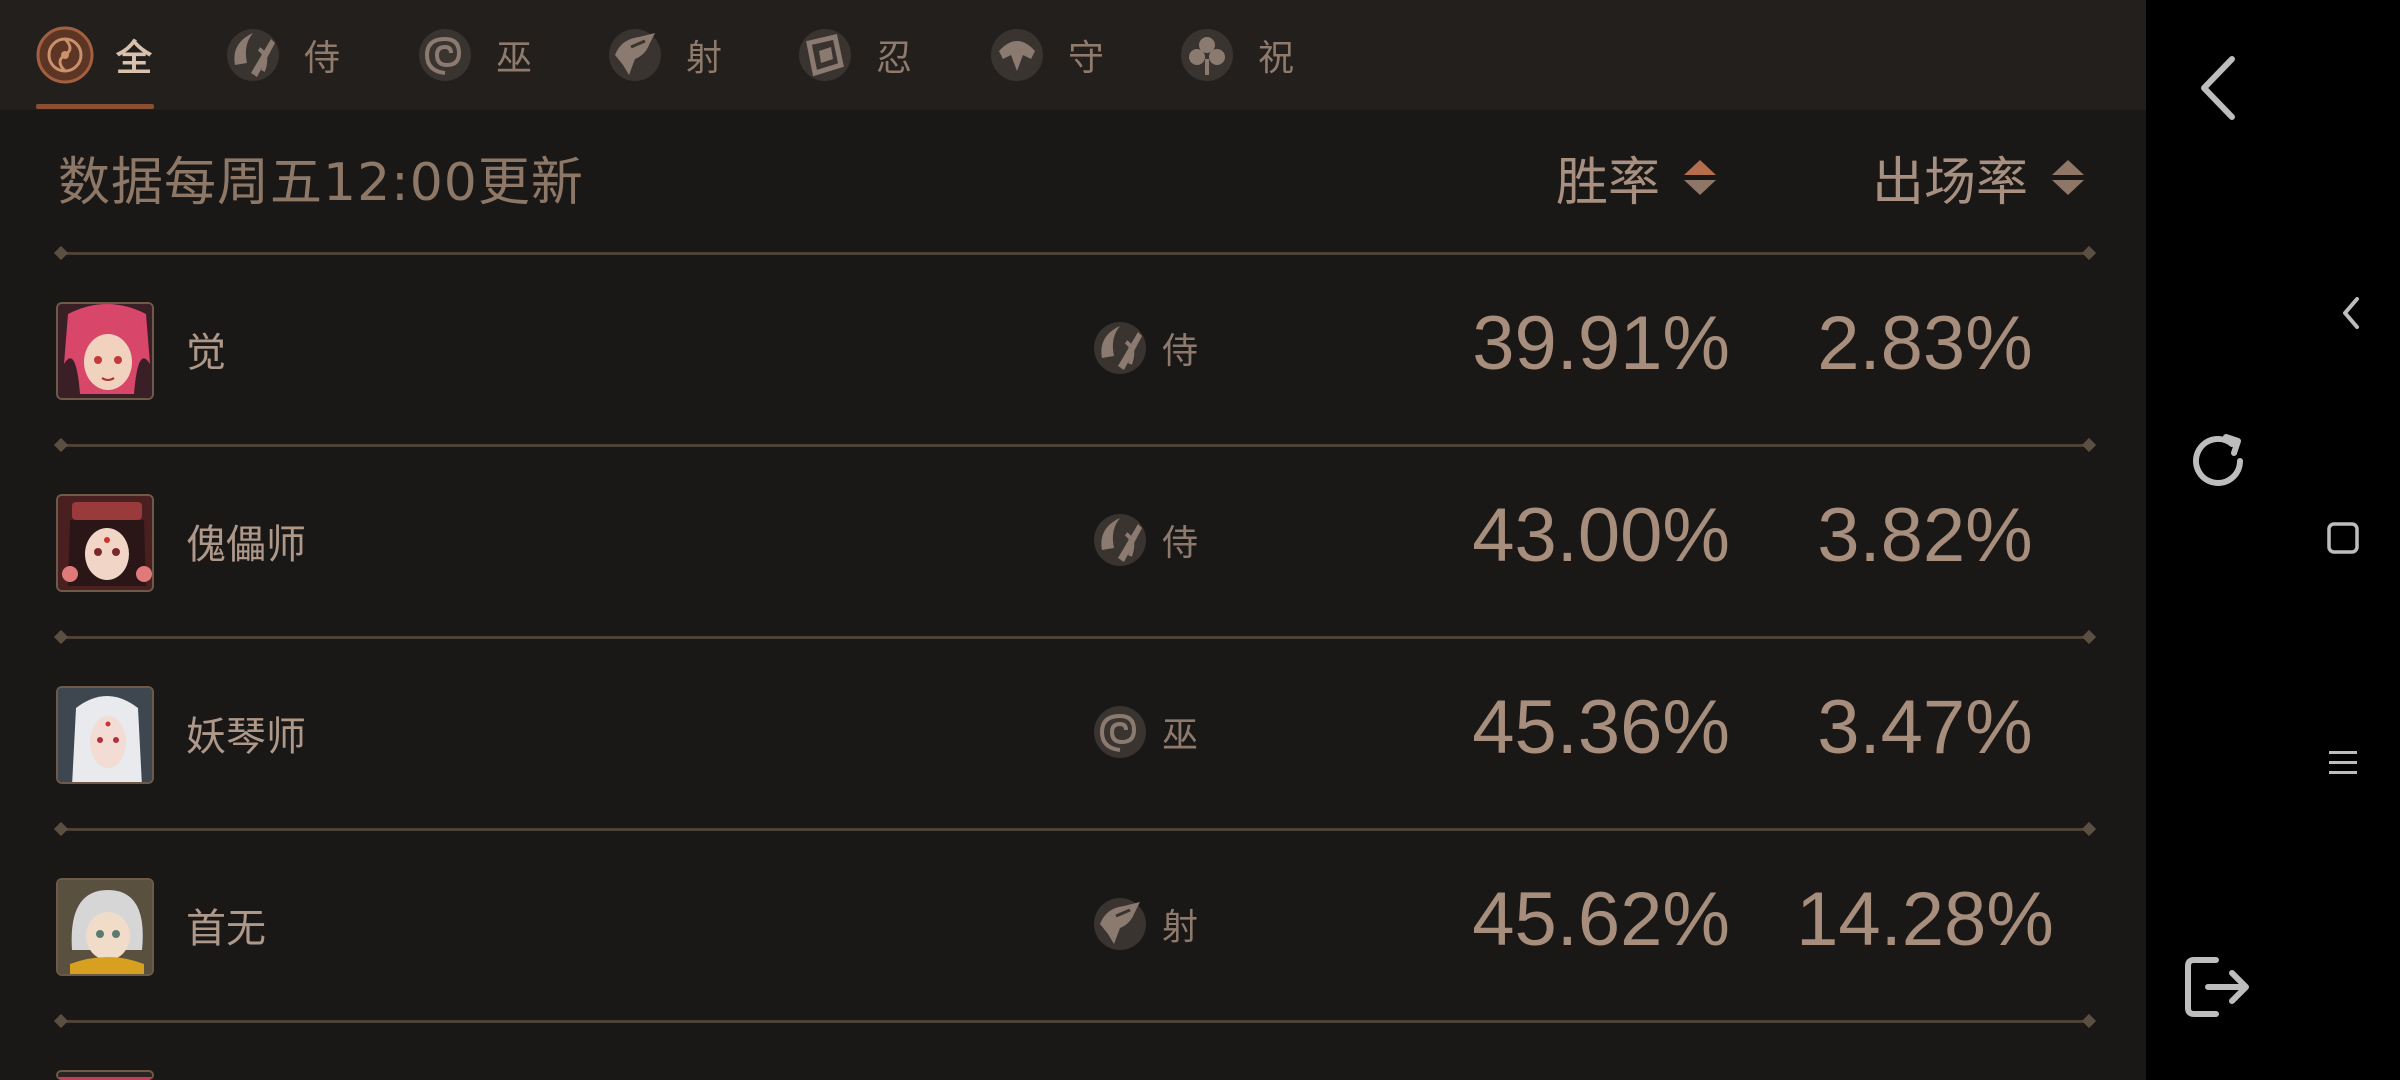  What do you see at coordinates (1925, 919) in the screenshot?
I see `pick-rate-value: 14.28%` at bounding box center [1925, 919].